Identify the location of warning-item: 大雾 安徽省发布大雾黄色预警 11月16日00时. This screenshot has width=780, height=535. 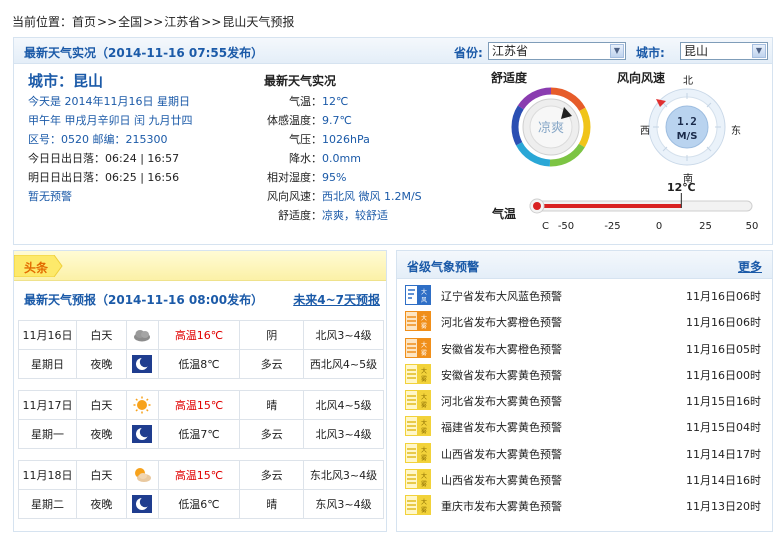
(585, 375).